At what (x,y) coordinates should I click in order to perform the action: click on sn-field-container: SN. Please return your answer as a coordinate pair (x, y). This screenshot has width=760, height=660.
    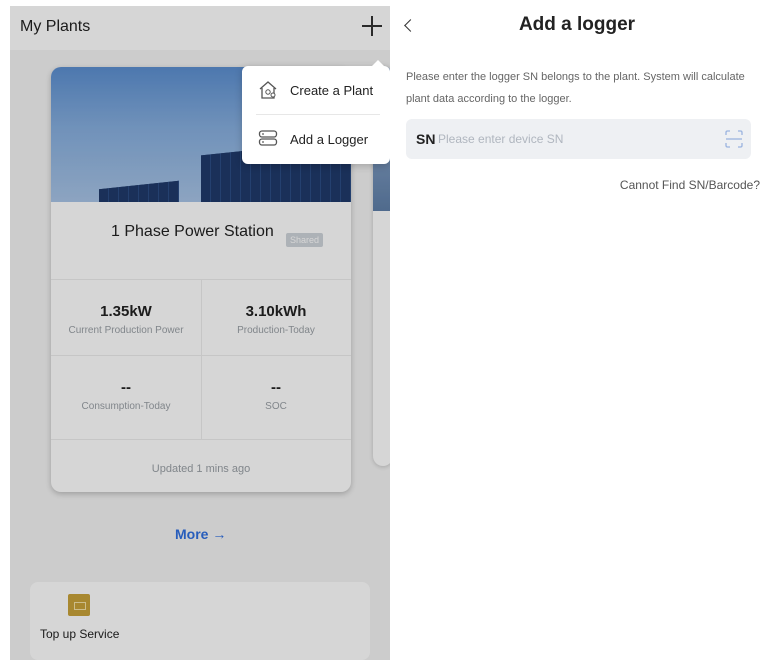
    Looking at the image, I should click on (578, 139).